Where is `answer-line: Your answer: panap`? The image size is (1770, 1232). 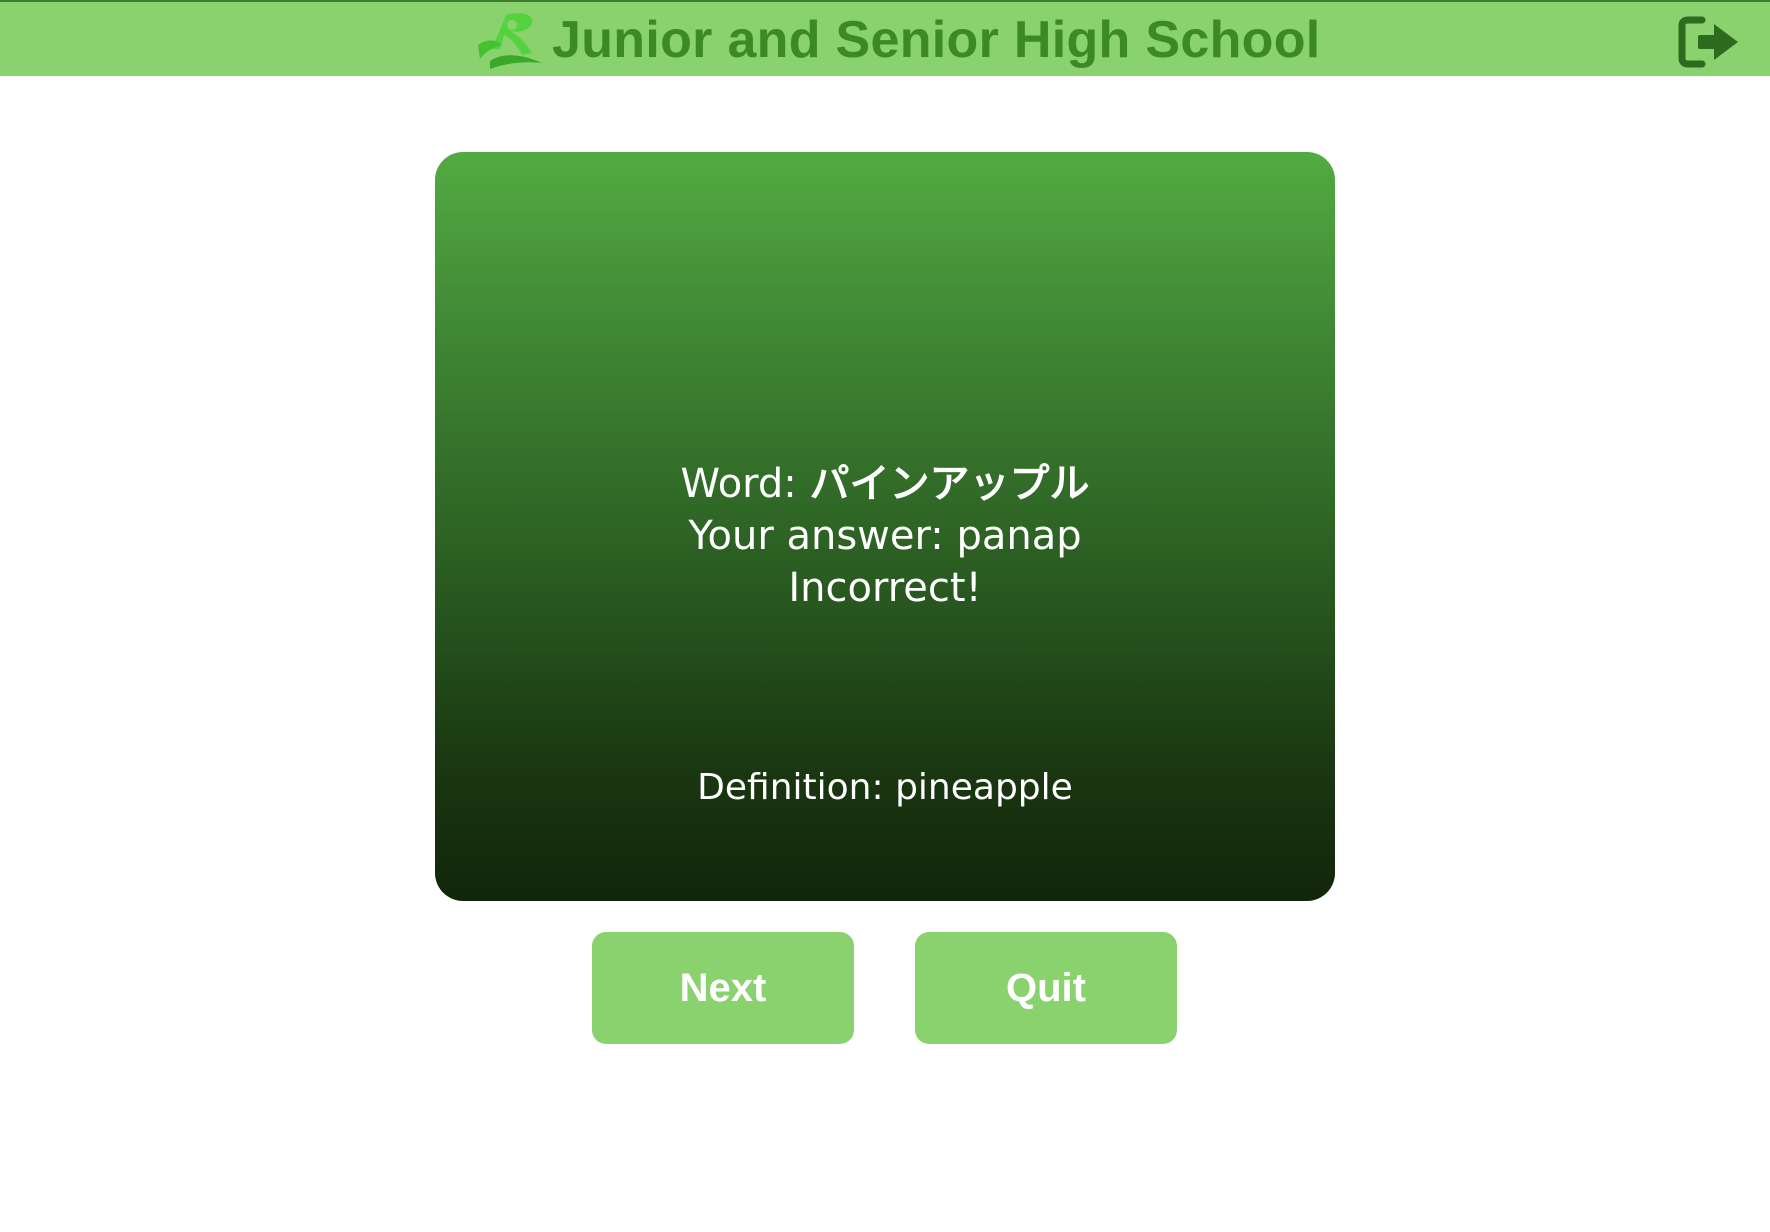 answer-line: Your answer: panap is located at coordinates (885, 536).